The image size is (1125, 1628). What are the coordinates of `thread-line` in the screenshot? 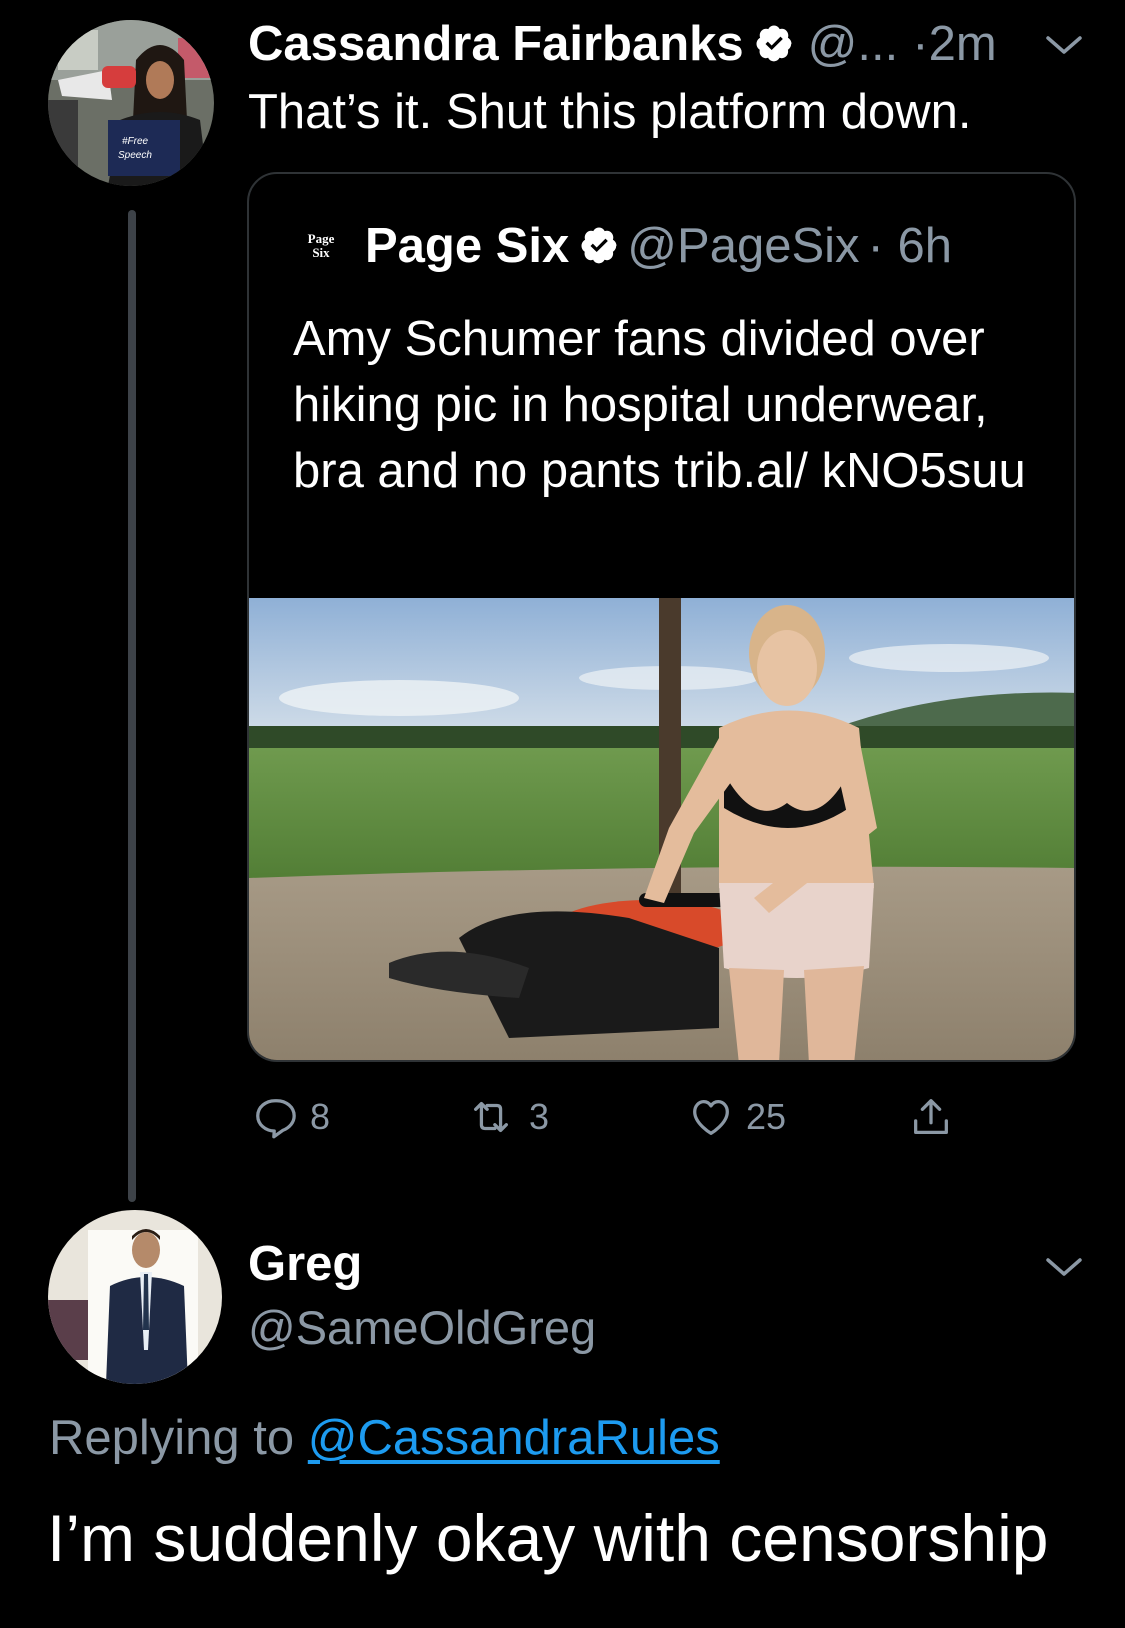 It's located at (132, 706).